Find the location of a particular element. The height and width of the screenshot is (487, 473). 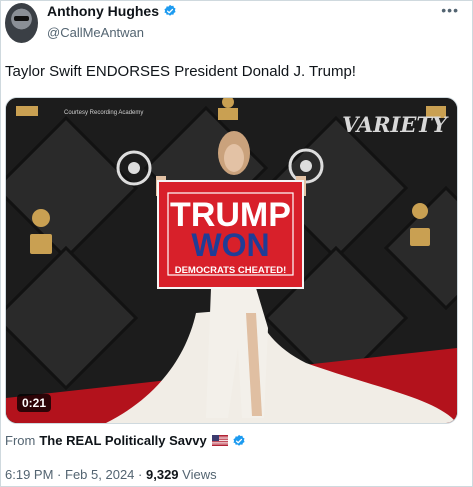

post-time: 6:19 PM is located at coordinates (29, 474).